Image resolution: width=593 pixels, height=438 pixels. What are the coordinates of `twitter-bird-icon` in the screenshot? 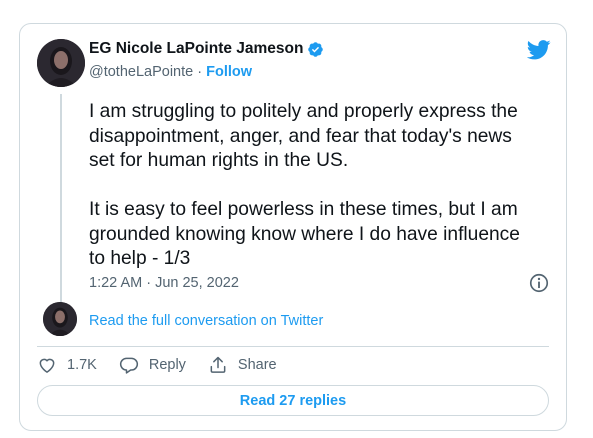 It's located at (539, 50).